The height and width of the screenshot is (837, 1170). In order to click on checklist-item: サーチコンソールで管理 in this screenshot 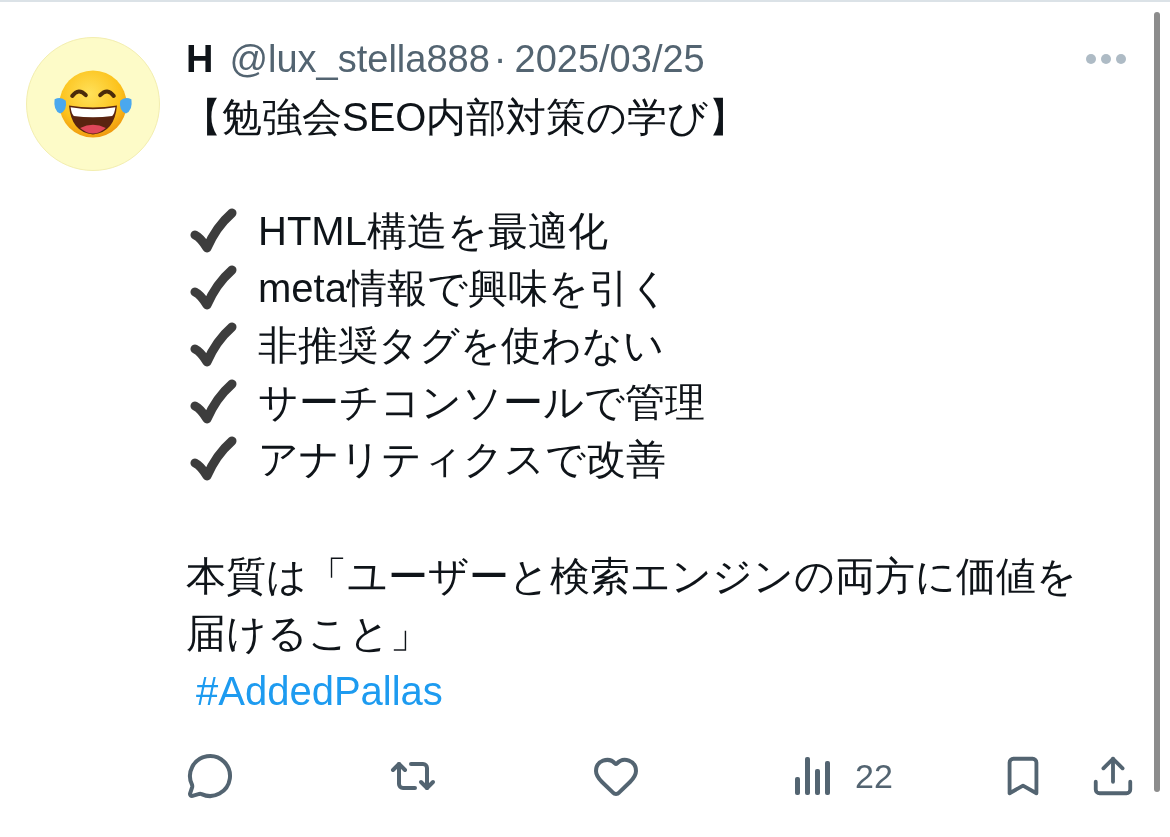, I will do `click(481, 402)`.